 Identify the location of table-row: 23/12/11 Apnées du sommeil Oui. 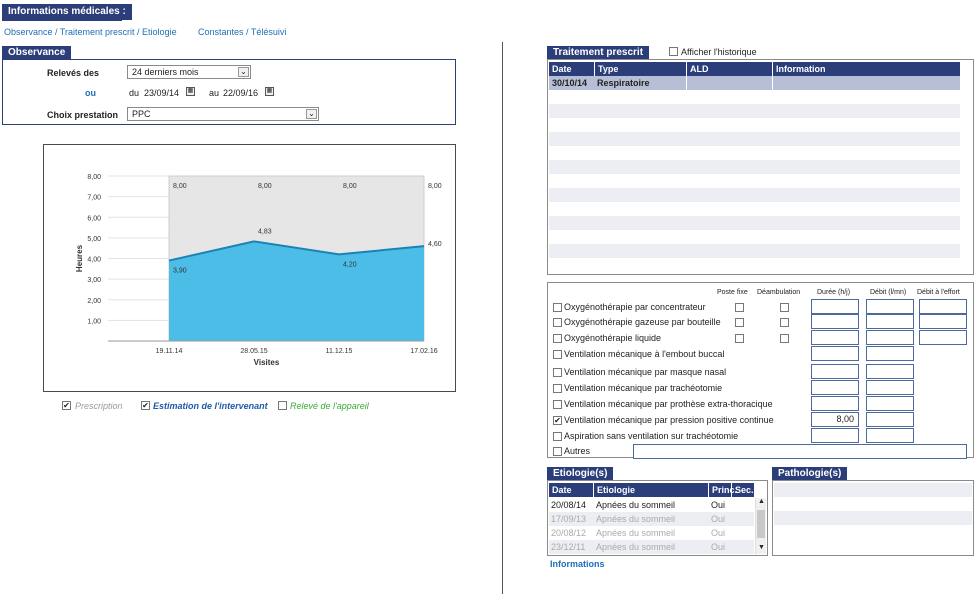
(651, 547).